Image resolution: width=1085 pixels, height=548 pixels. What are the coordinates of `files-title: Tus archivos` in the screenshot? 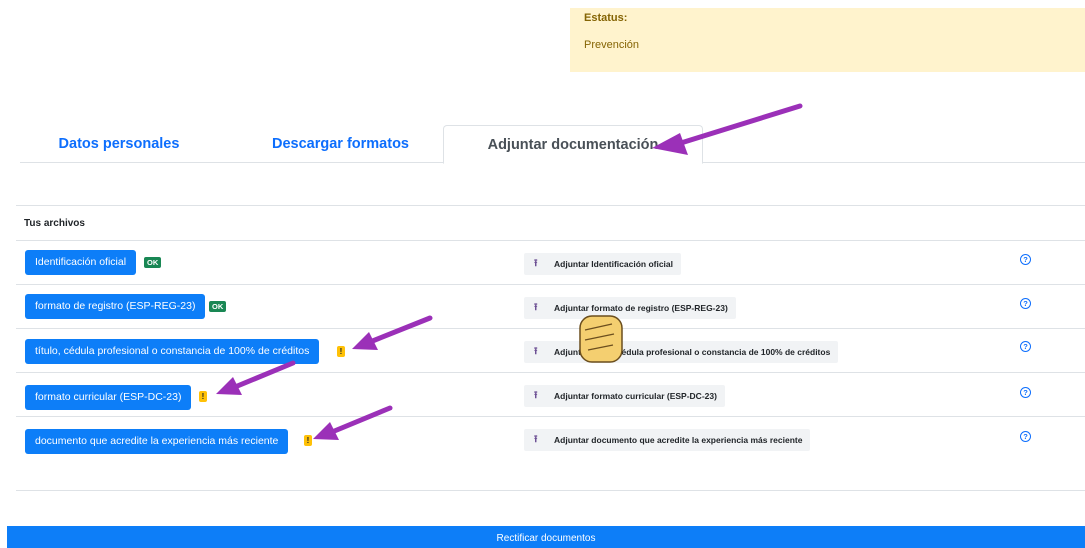 It's located at (54, 223).